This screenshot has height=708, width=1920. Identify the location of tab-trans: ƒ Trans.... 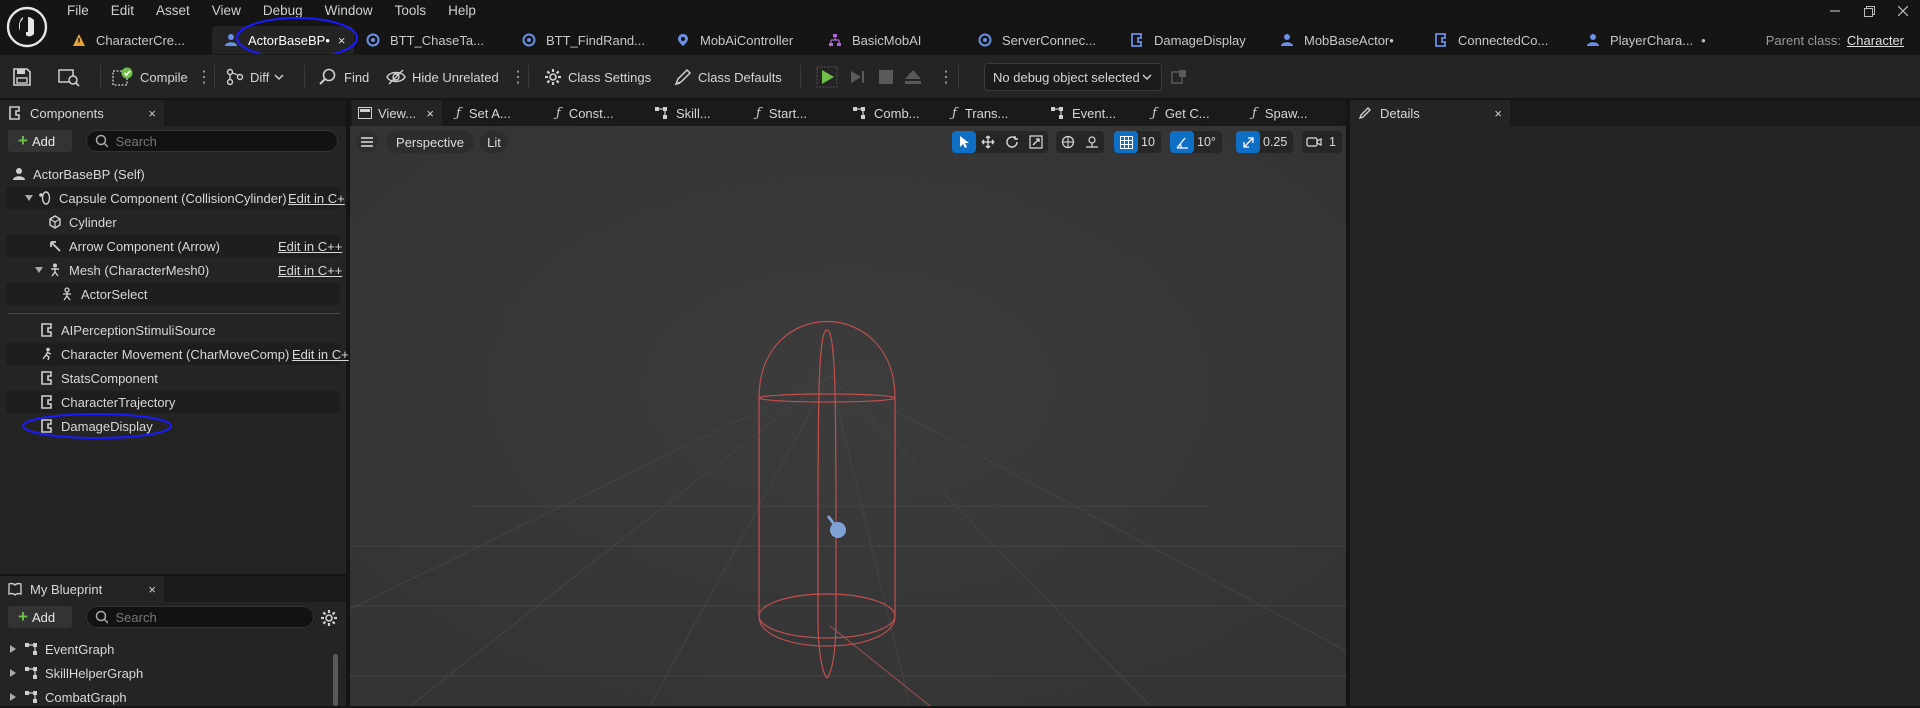
(980, 113).